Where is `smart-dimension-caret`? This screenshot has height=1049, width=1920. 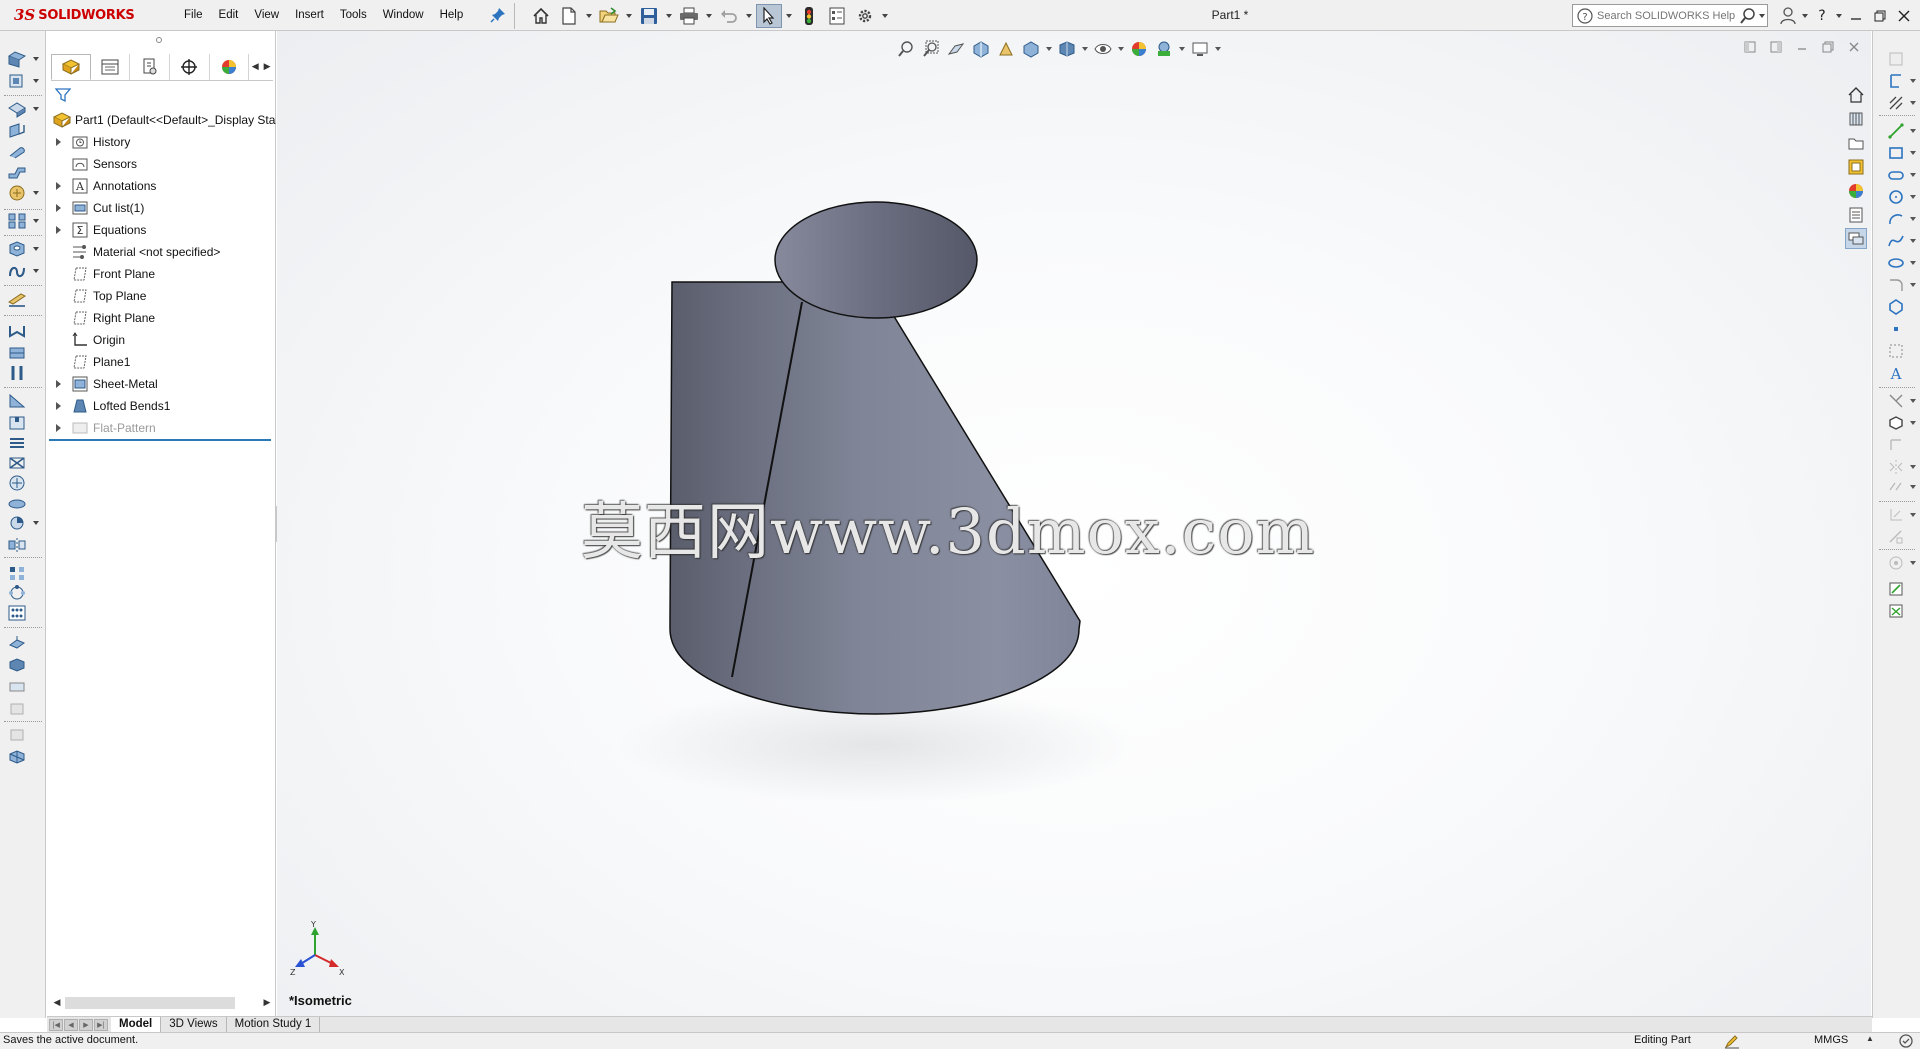 smart-dimension-caret is located at coordinates (1913, 81).